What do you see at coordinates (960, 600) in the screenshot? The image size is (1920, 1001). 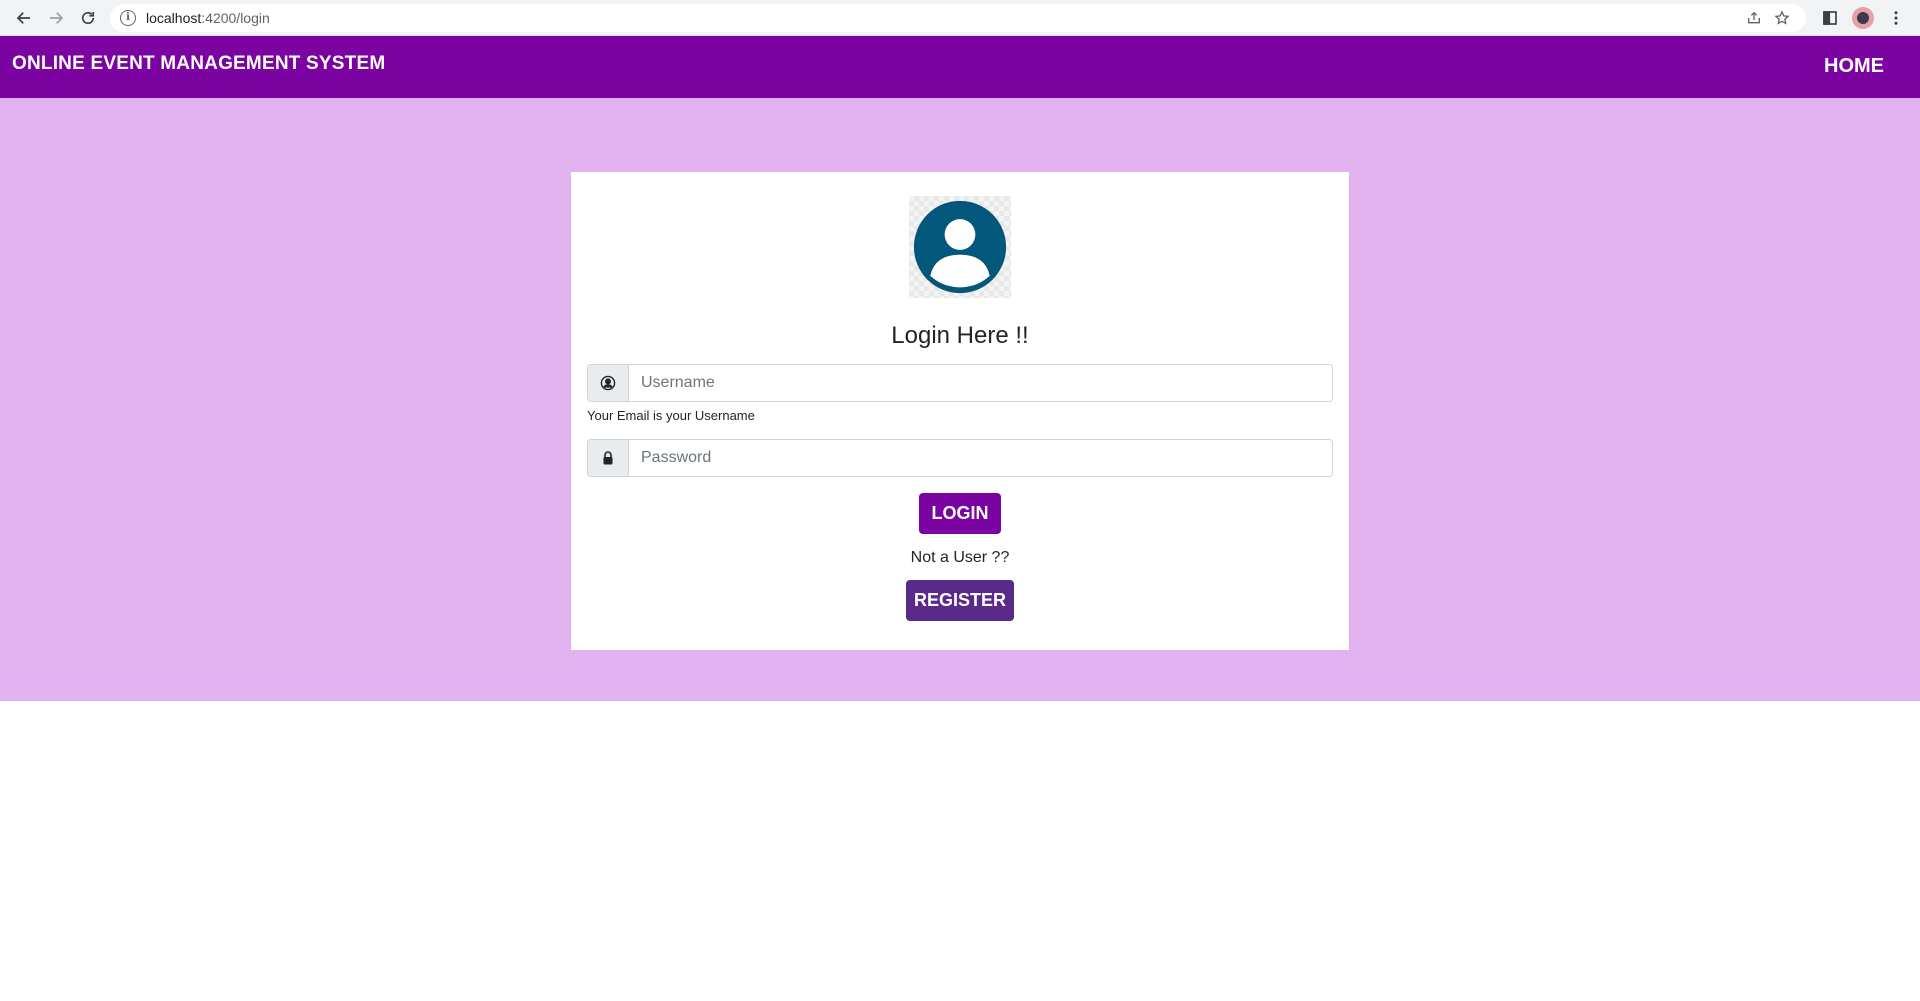 I see `register-button: REGISTER` at bounding box center [960, 600].